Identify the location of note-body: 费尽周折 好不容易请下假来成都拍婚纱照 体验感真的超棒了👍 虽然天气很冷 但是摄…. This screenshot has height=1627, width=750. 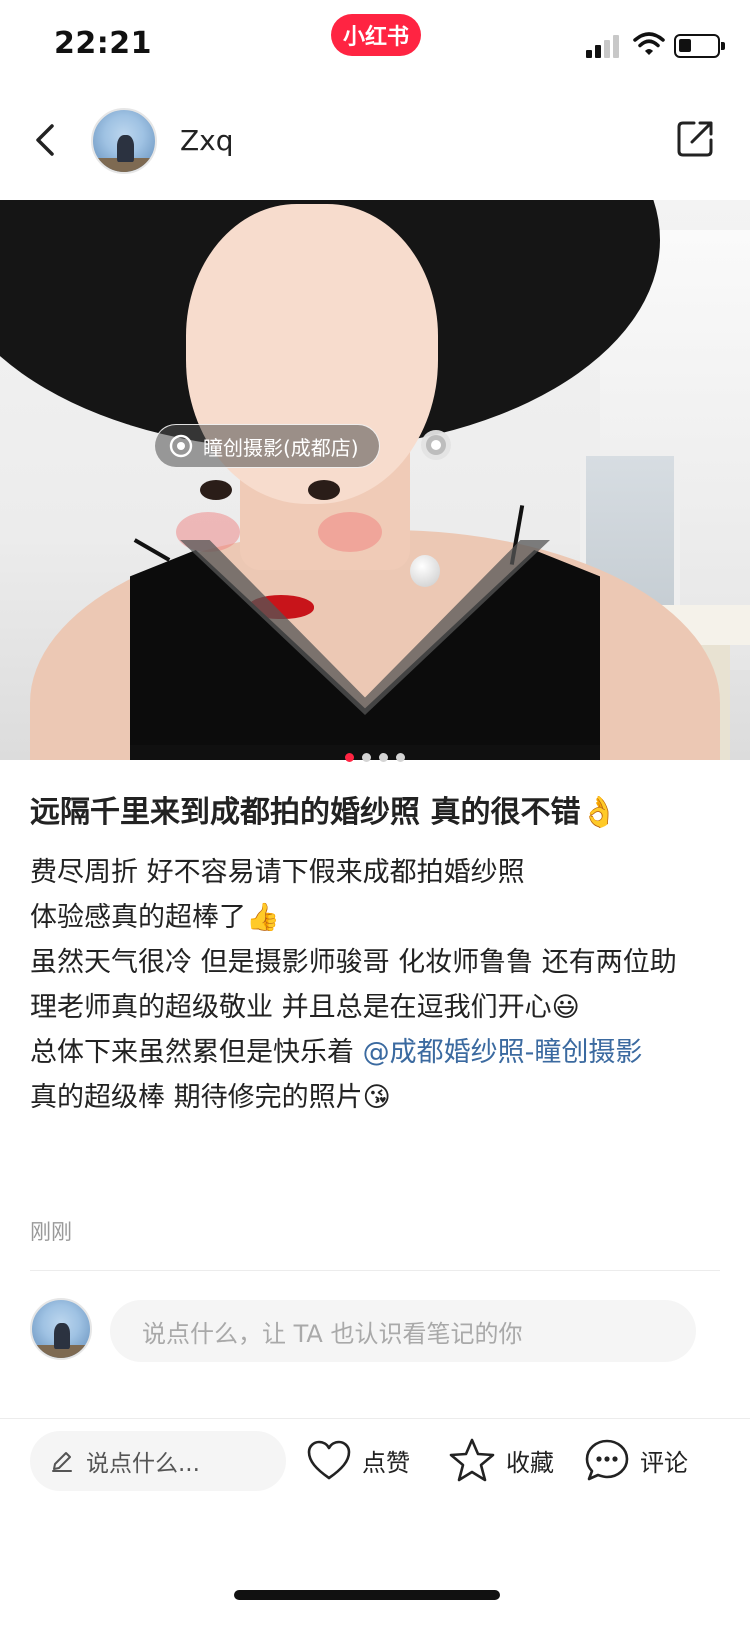
(355, 985).